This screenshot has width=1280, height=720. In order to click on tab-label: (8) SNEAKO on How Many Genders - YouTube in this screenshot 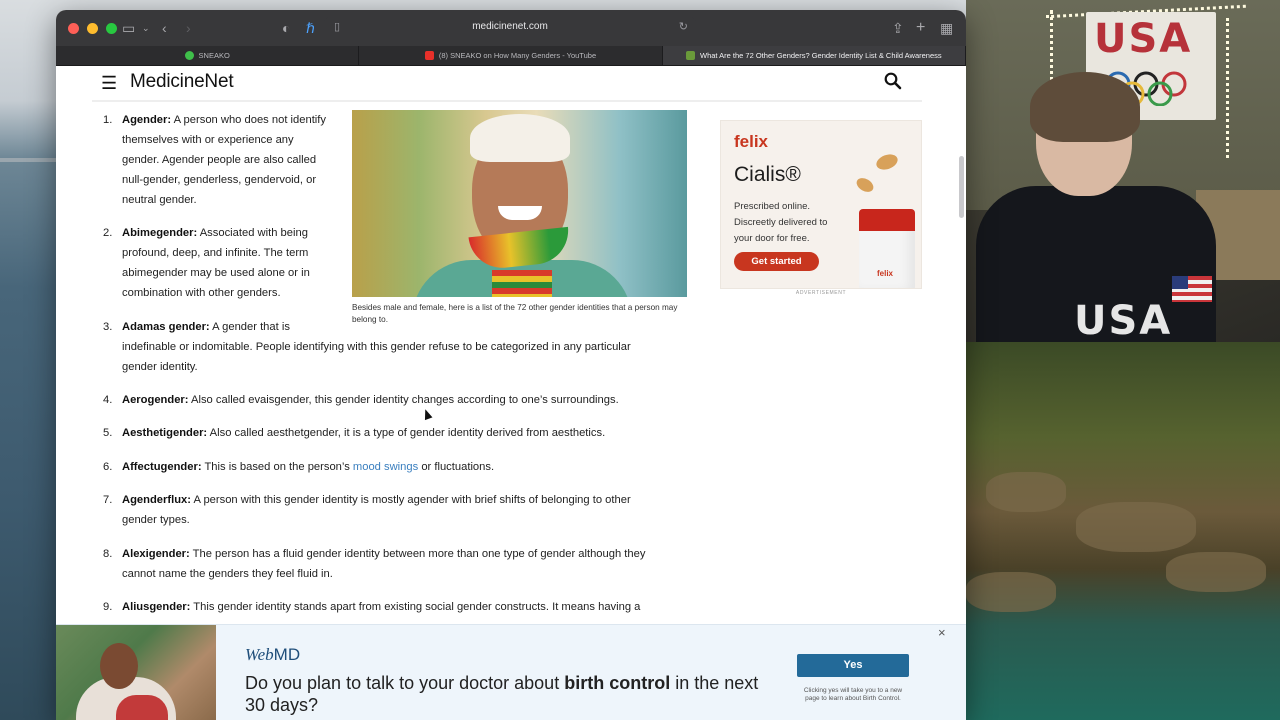, I will do `click(517, 55)`.